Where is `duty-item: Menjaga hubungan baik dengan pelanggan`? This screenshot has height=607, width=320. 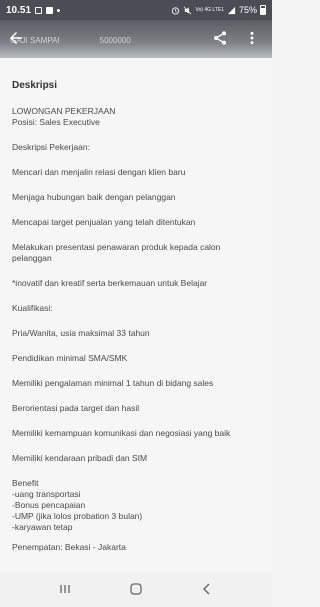 duty-item: Menjaga hubungan baik dengan pelanggan is located at coordinates (94, 197).